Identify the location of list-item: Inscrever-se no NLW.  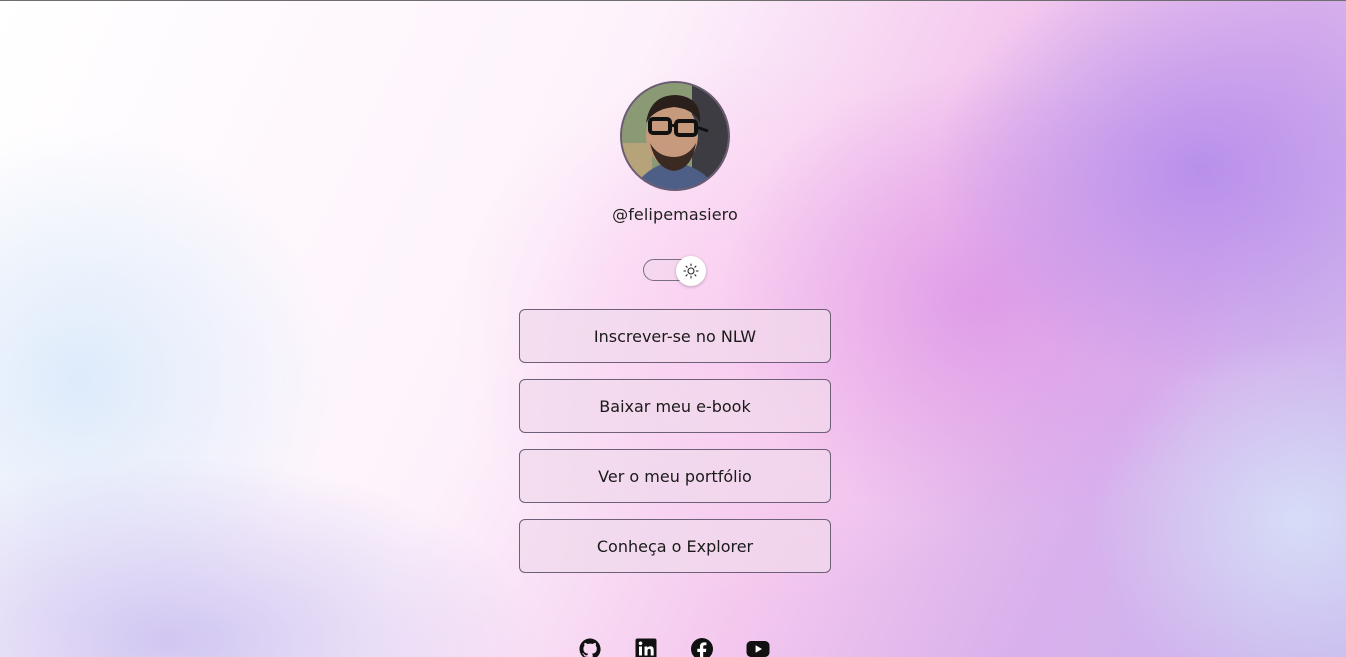
(675, 336).